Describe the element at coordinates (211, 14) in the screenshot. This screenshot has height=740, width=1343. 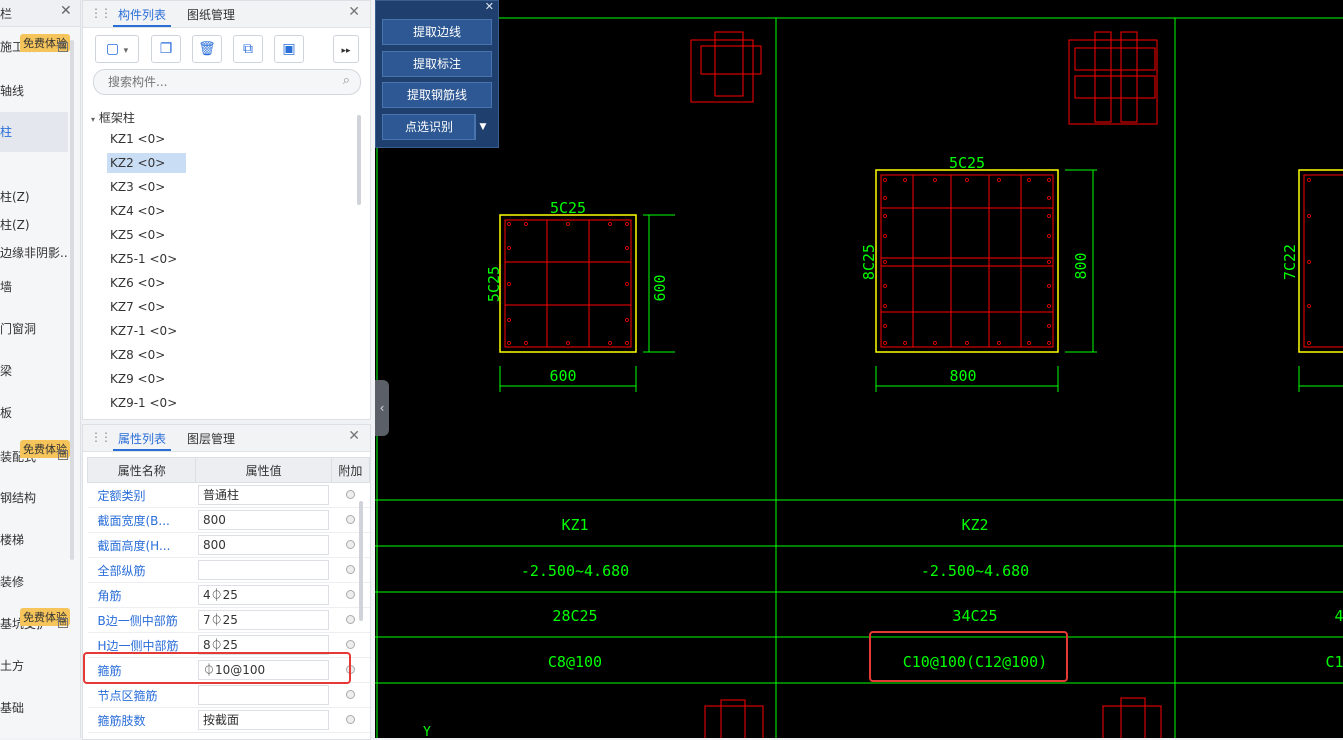
I see `tab-drawing-management: 图纸管理` at that location.